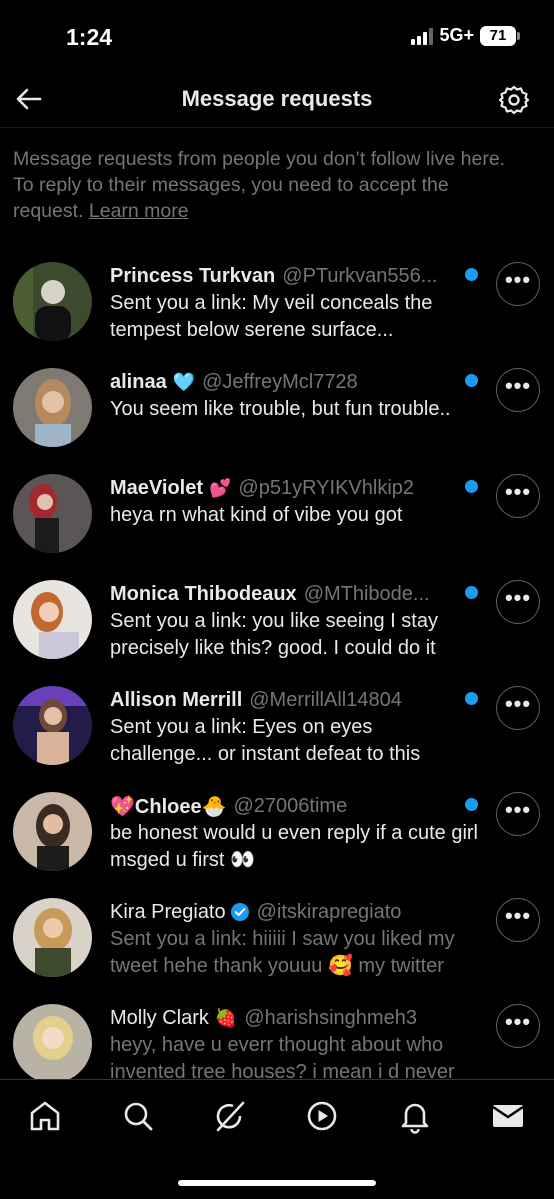  What do you see at coordinates (415, 1116) in the screenshot?
I see `bell-icon` at bounding box center [415, 1116].